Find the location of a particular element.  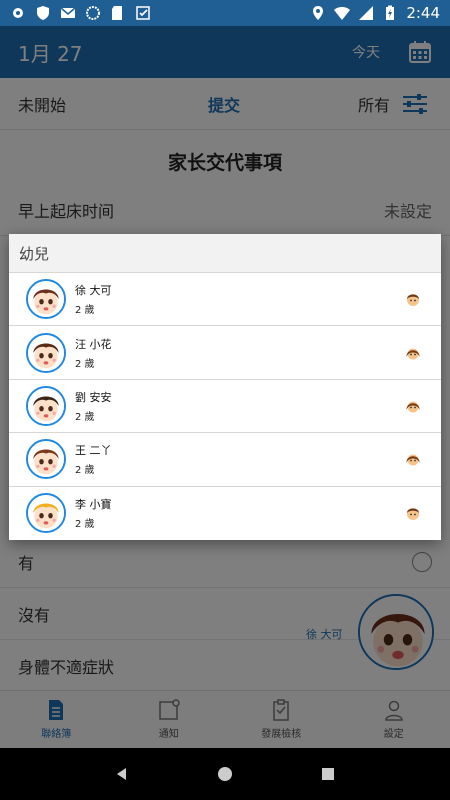

mail-icon is located at coordinates (68, 12).